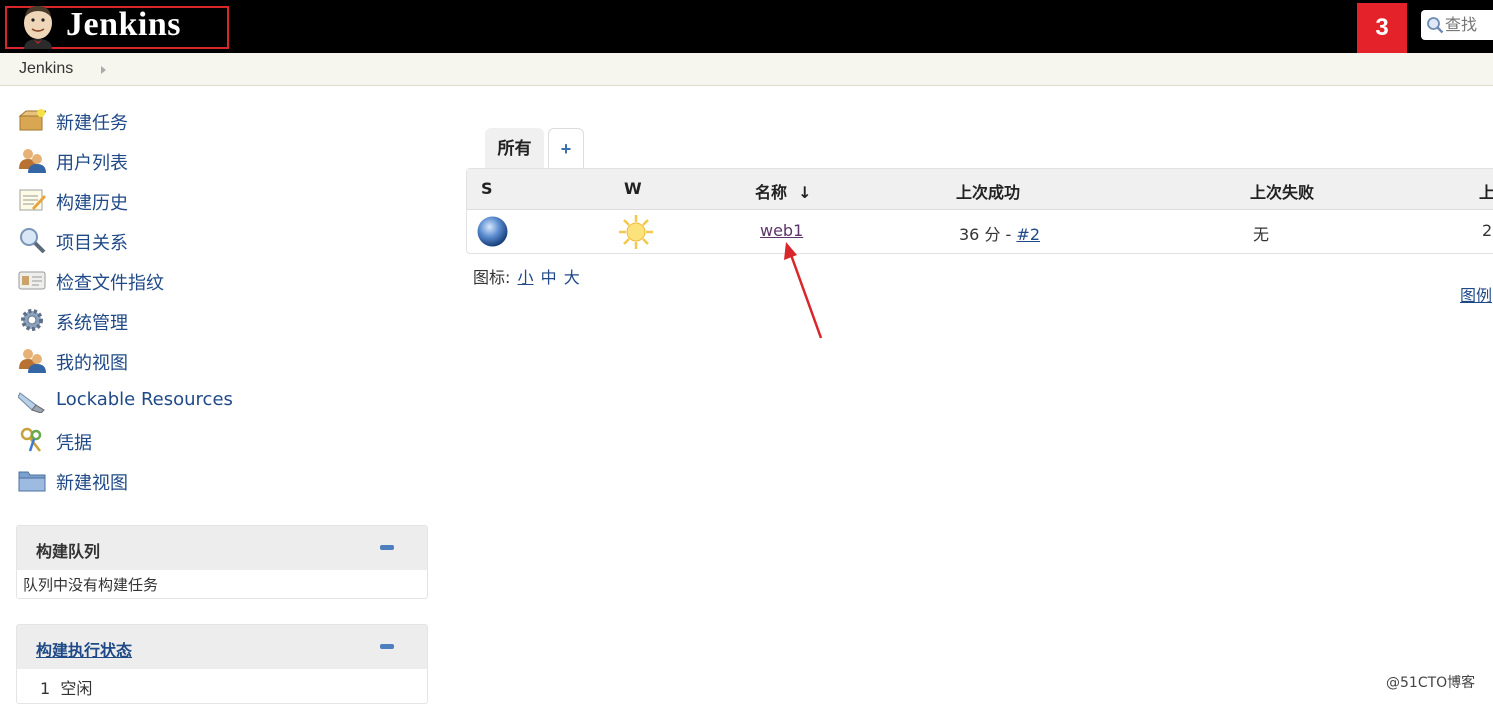 Image resolution: width=1493 pixels, height=704 pixels. I want to click on last-failure-cell: 无, so click(1261, 234).